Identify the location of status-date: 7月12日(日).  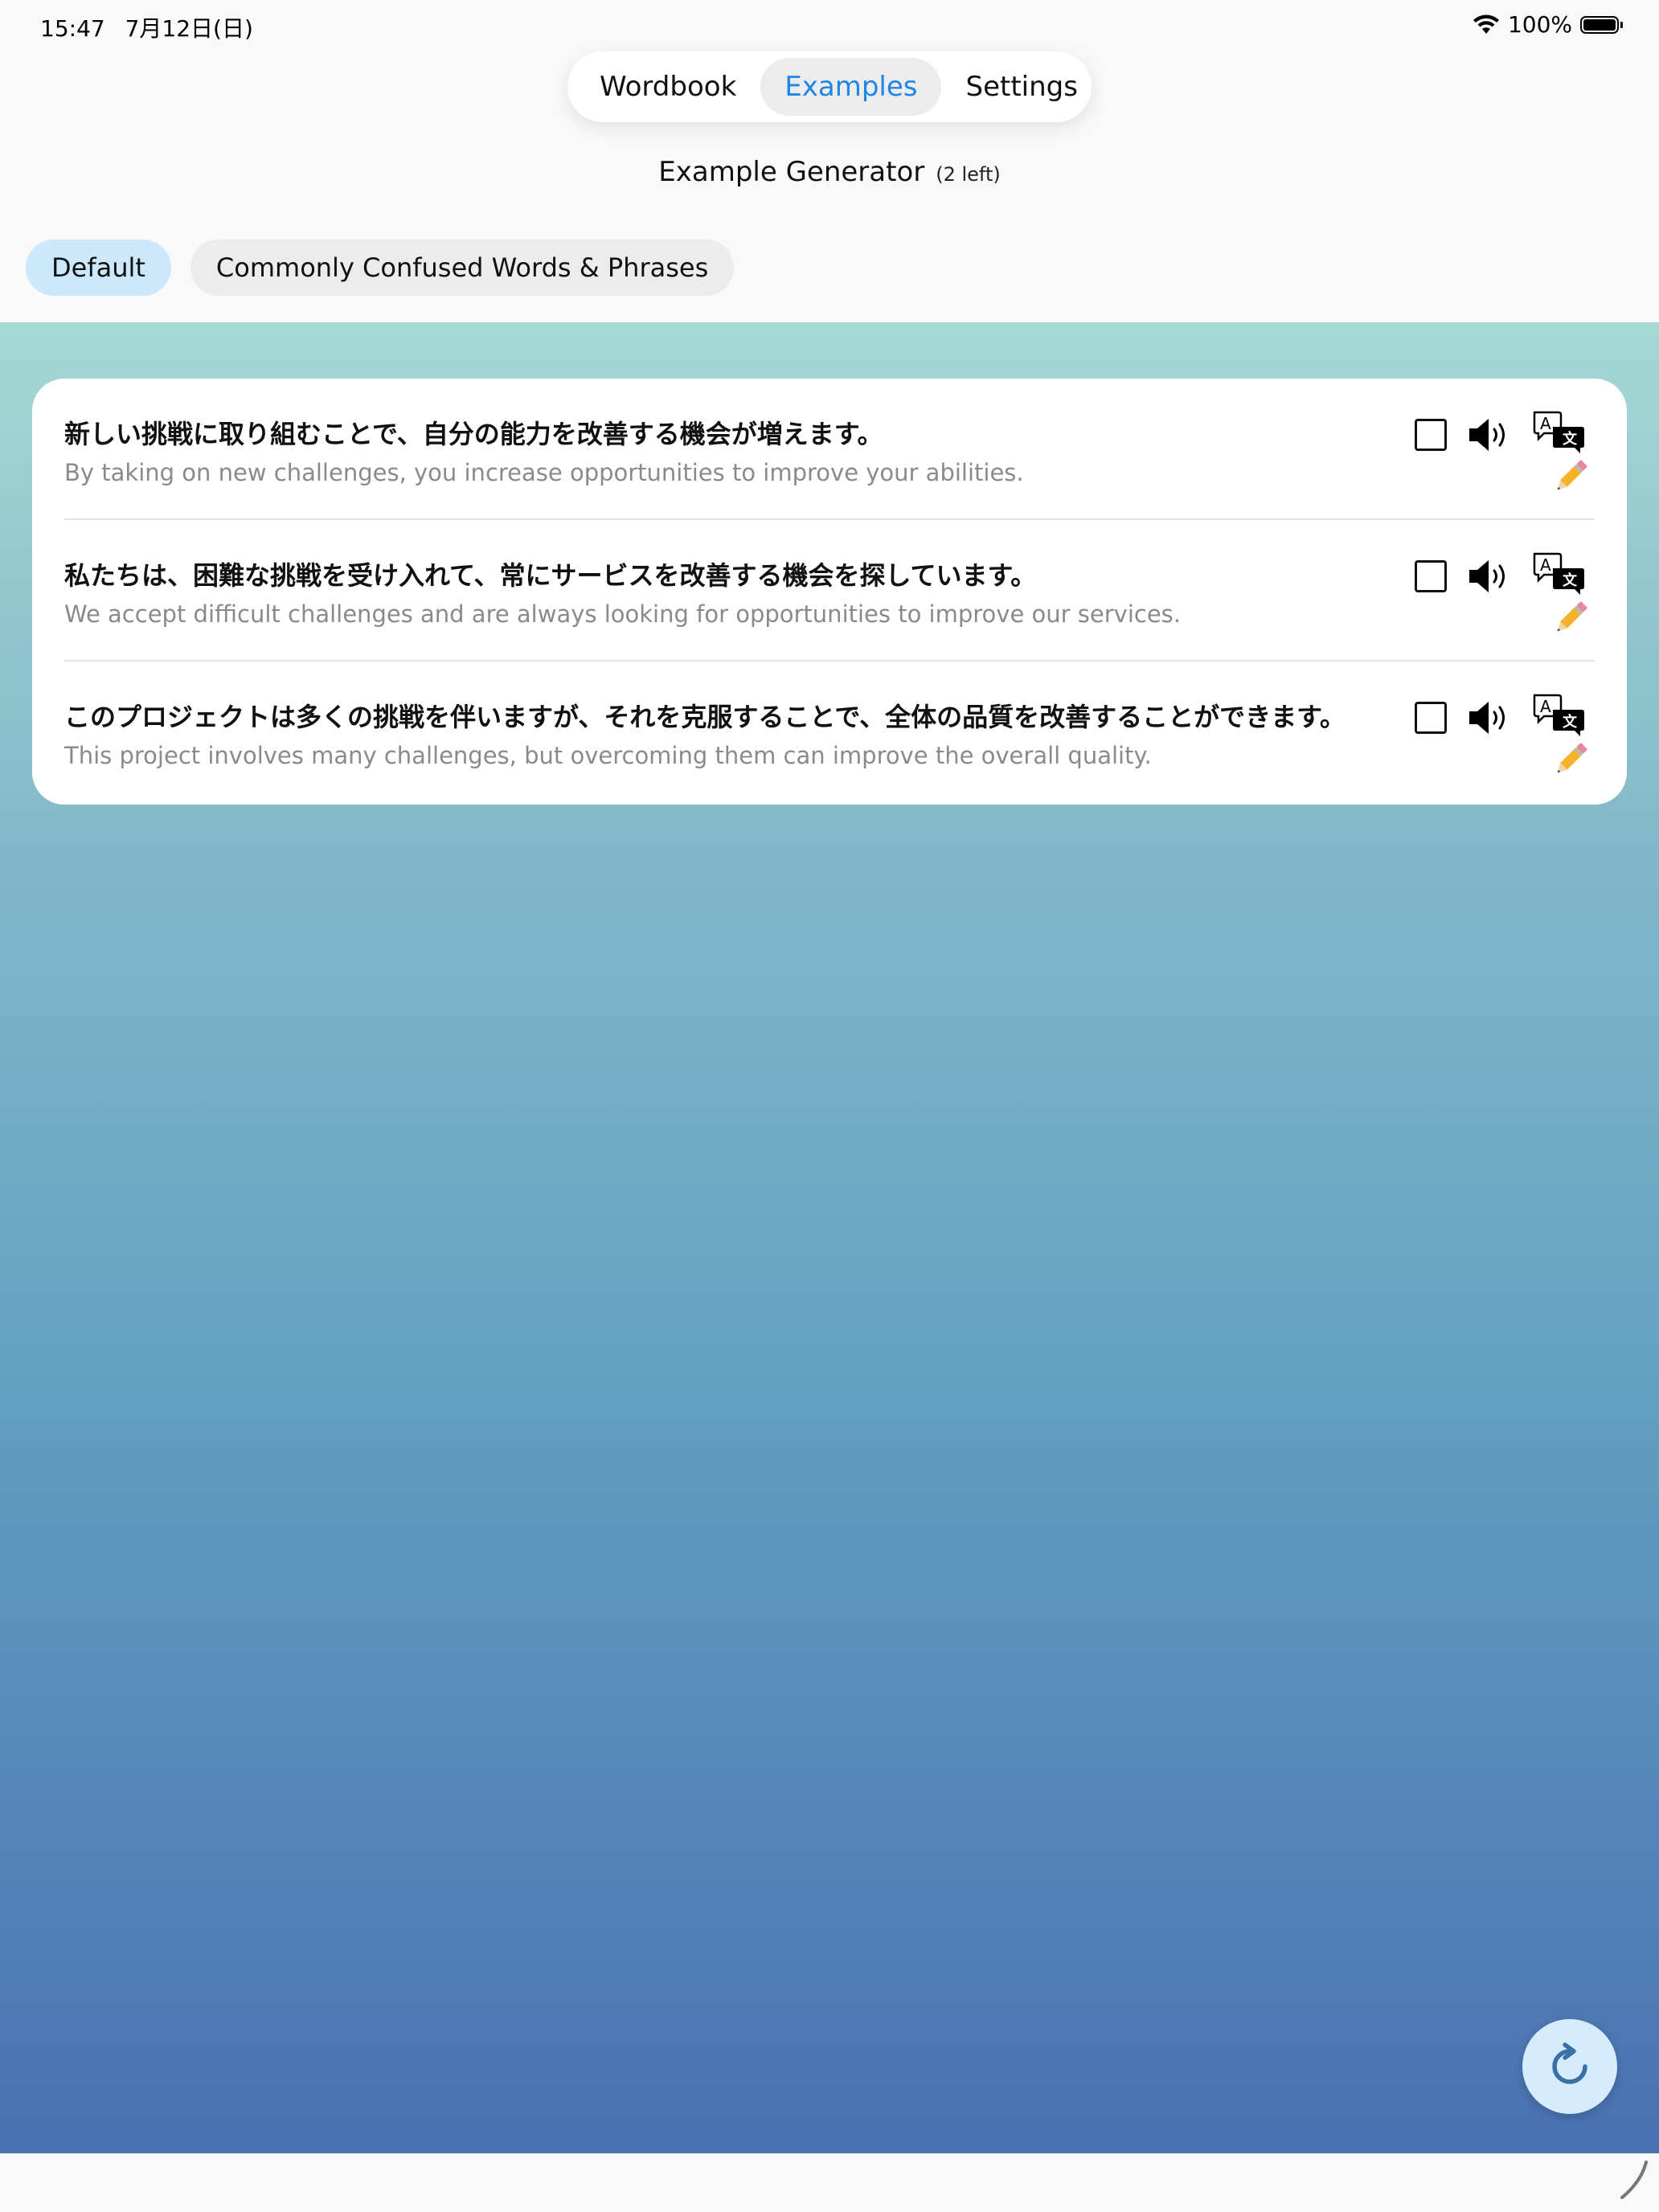
(189, 28).